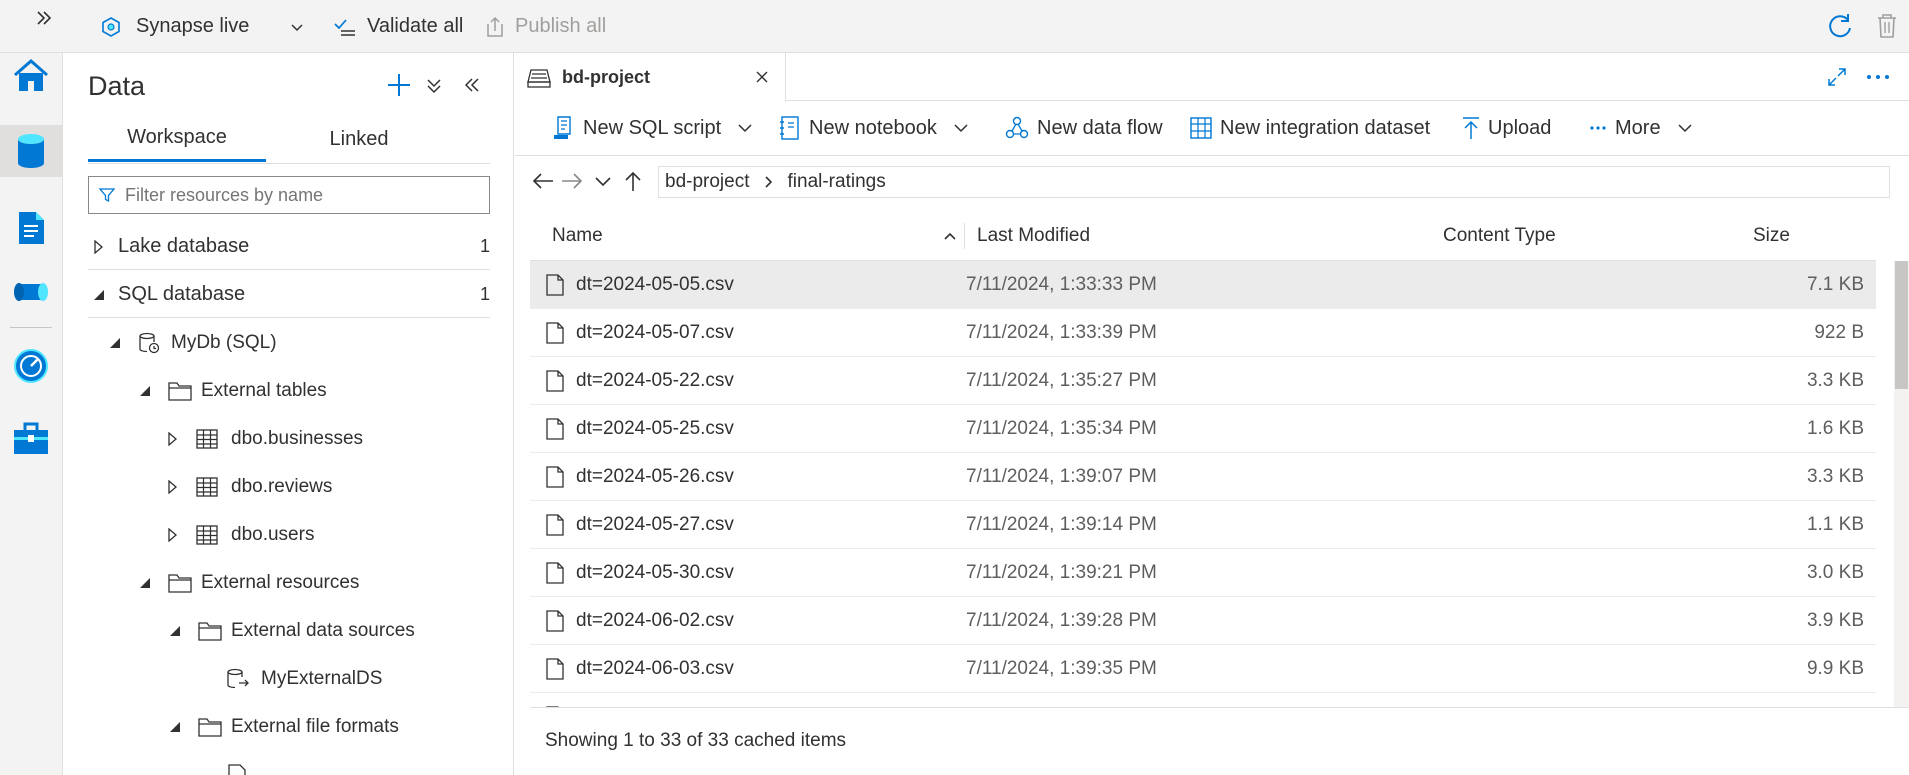 The image size is (1909, 775). I want to click on column-header-size: Size, so click(1803, 236).